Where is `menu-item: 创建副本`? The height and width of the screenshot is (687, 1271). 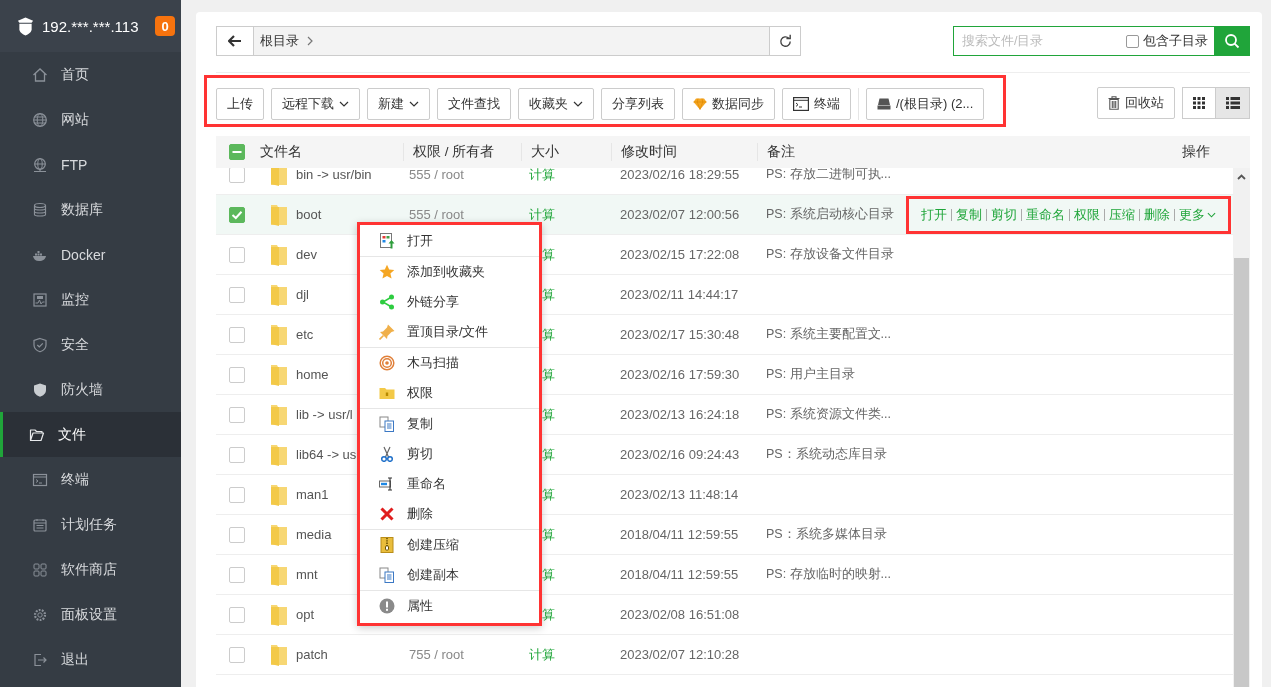
menu-item: 创建副本 is located at coordinates (449, 575).